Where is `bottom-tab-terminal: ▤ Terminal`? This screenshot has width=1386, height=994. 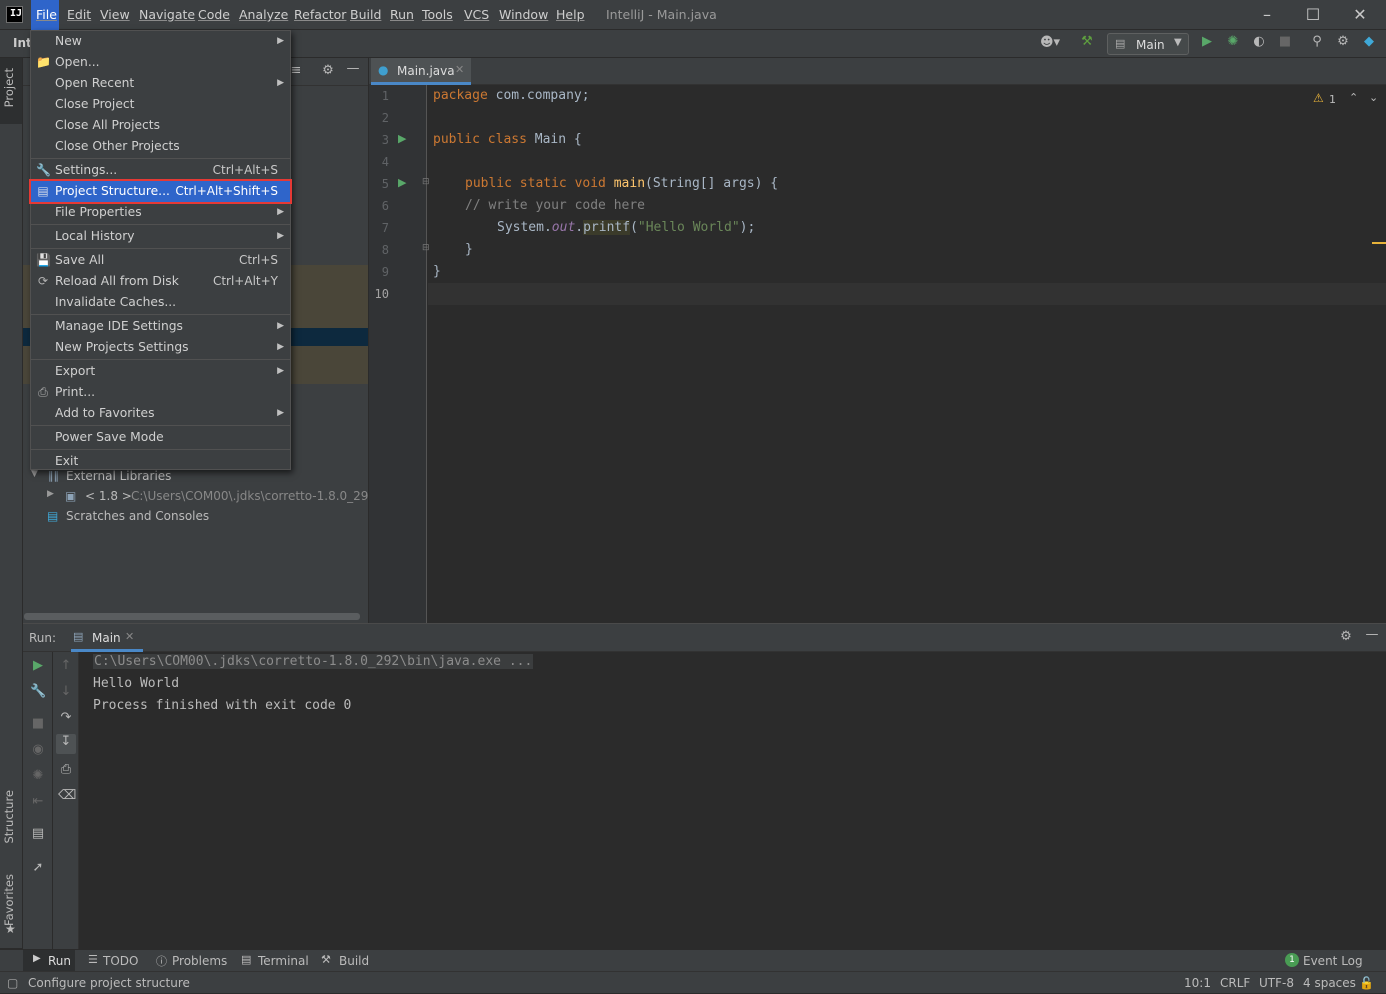 bottom-tab-terminal: ▤ Terminal is located at coordinates (276, 961).